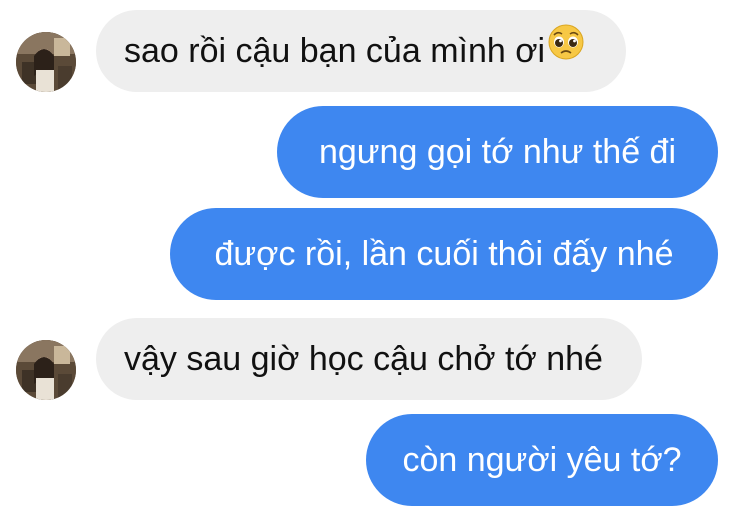  I want to click on message-text: ngưng gọi tớ như thế đi, so click(497, 152).